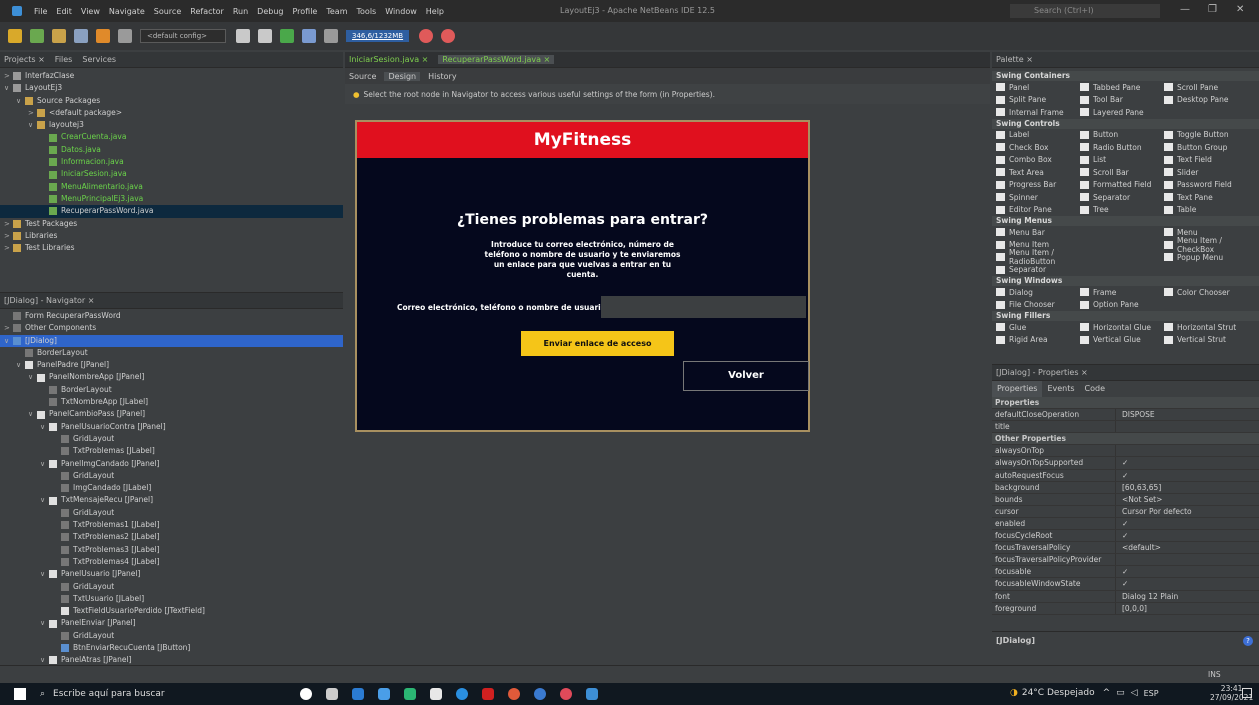 The image size is (1259, 705). Describe the element at coordinates (265, 36) in the screenshot. I see `clean-build-icon` at that location.